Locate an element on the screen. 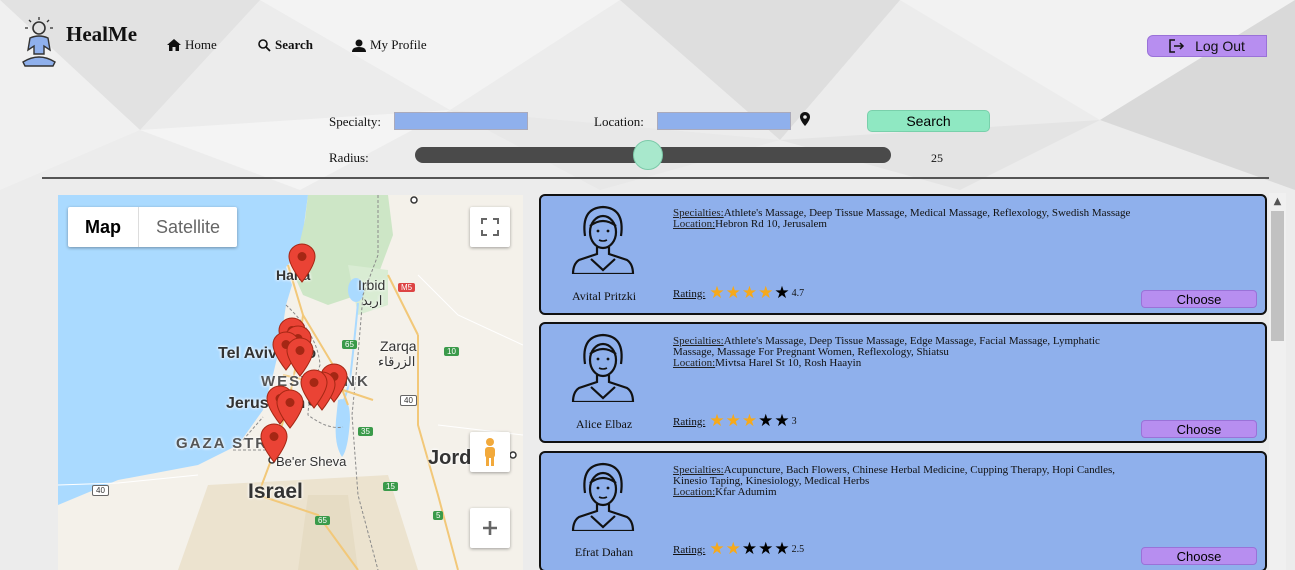  logout-icon is located at coordinates (1177, 46).